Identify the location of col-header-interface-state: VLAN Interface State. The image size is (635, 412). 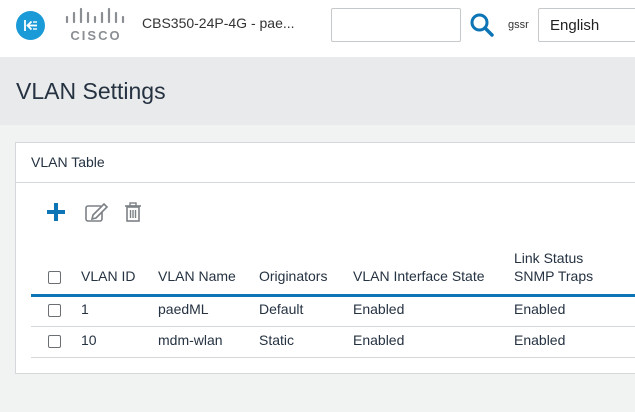
(419, 276).